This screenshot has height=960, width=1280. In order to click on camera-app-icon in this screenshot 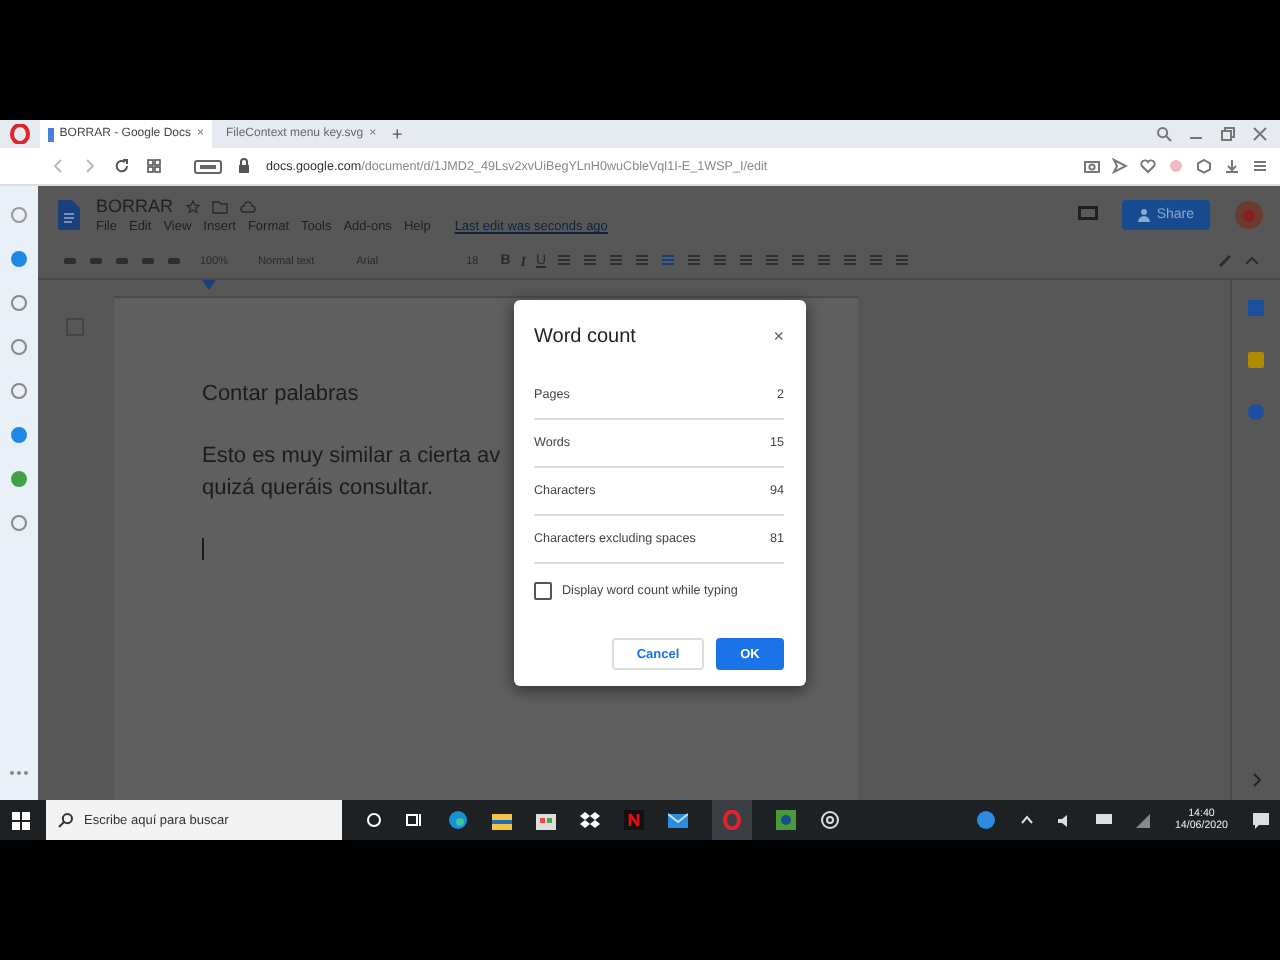, I will do `click(786, 820)`.